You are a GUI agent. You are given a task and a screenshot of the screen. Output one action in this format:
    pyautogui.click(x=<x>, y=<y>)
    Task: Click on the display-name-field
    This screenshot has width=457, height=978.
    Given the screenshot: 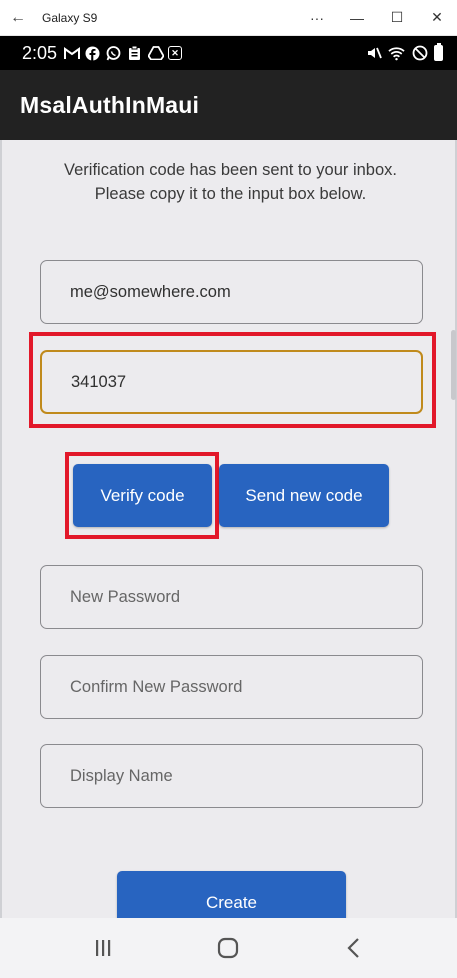 What is the action you would take?
    pyautogui.click(x=231, y=776)
    